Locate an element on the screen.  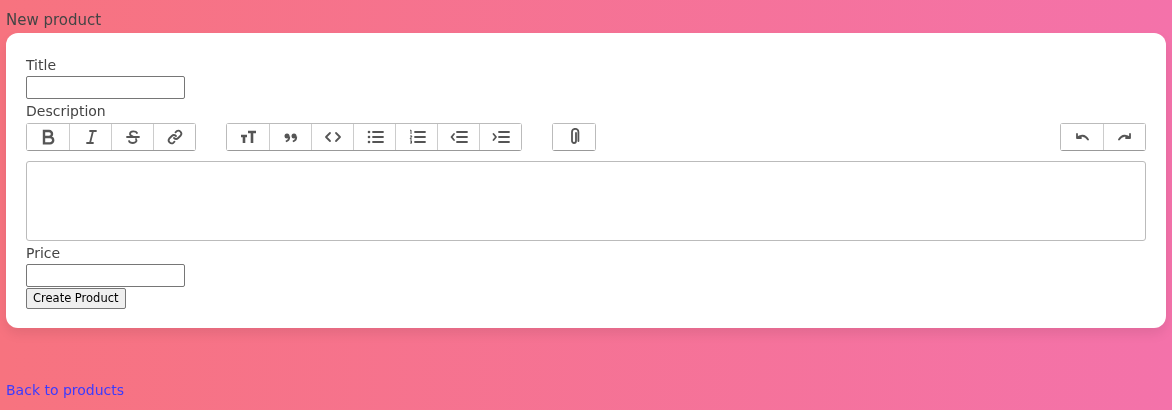
create-button: Create Product is located at coordinates (76, 299).